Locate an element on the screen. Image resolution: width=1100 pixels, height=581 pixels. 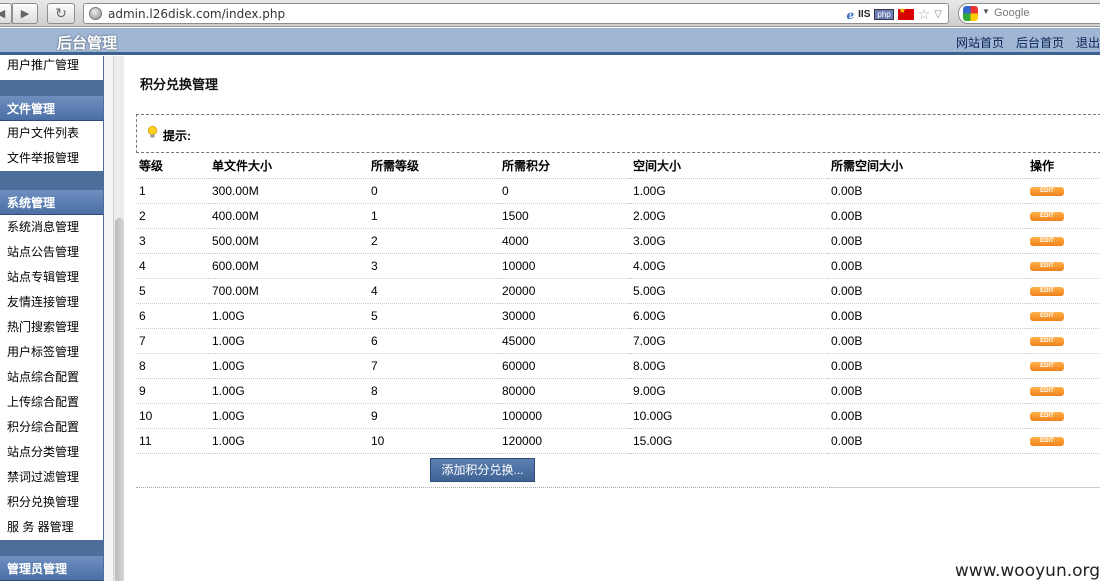
table-cell: 20000 is located at coordinates (564, 291).